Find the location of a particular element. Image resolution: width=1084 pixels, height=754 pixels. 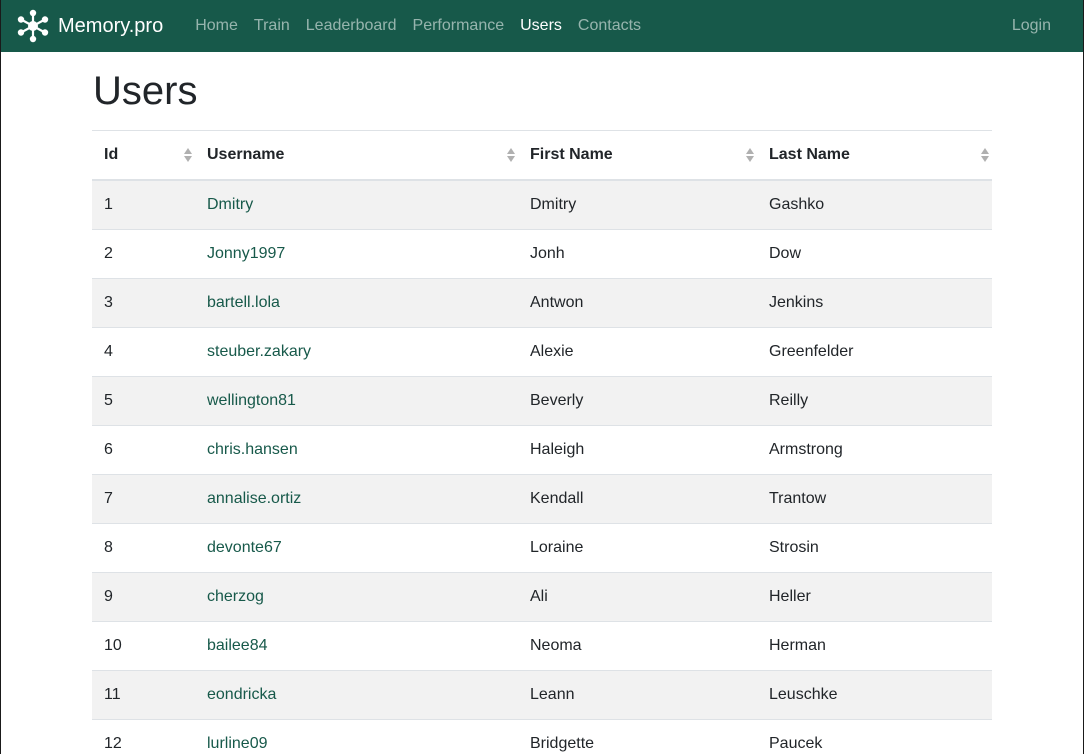

brand-link: Memory.pro is located at coordinates (89, 26).